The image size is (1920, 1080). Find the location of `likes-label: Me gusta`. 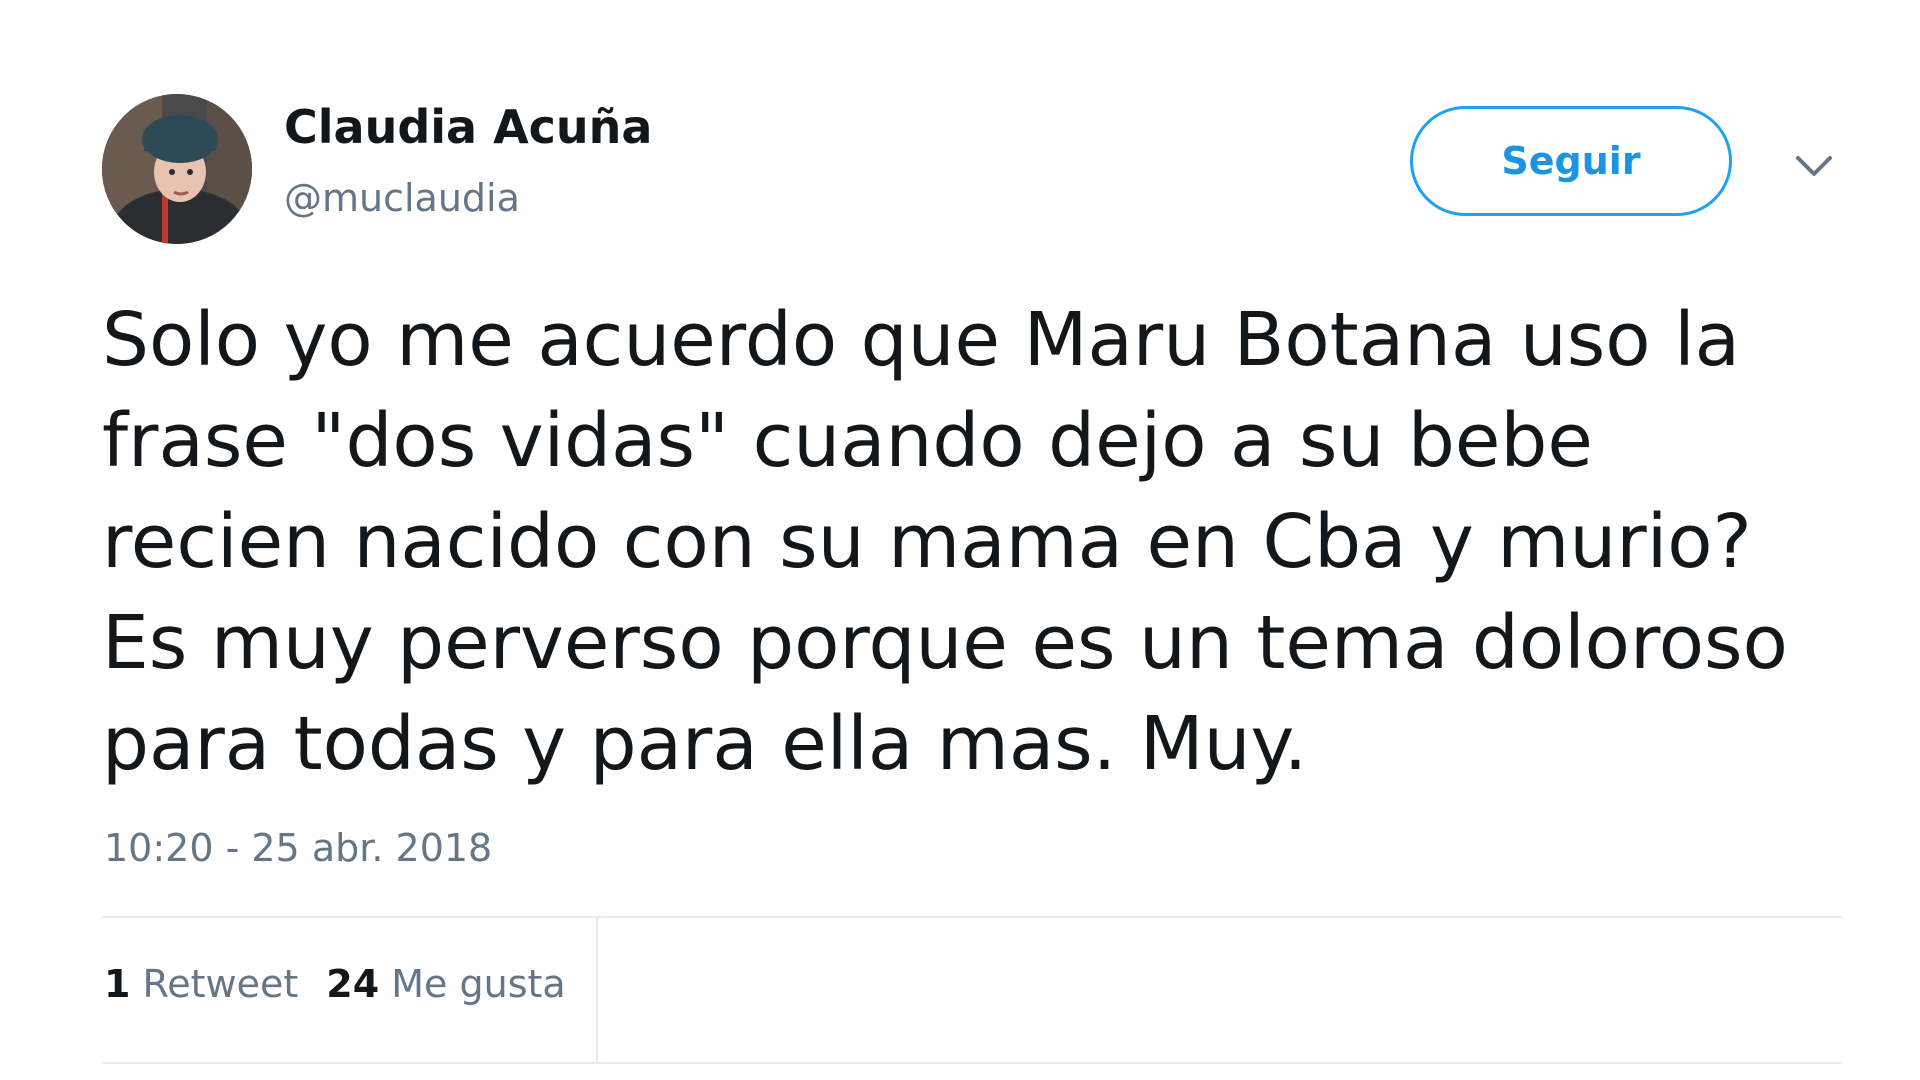

likes-label: Me gusta is located at coordinates (478, 984).